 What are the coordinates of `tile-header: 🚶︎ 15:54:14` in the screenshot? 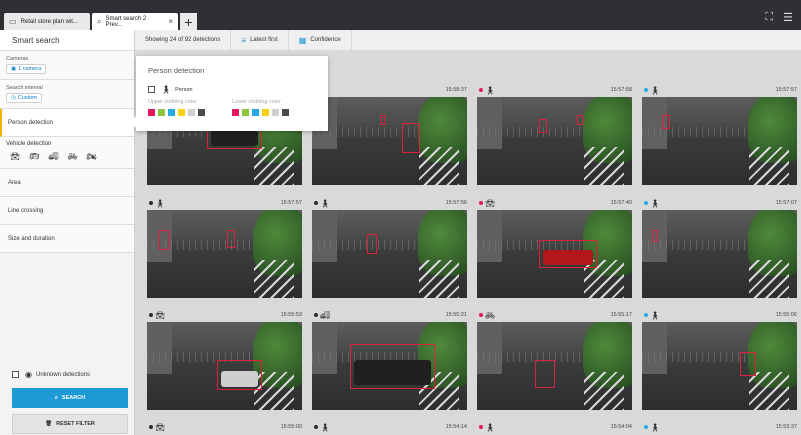 It's located at (389, 427).